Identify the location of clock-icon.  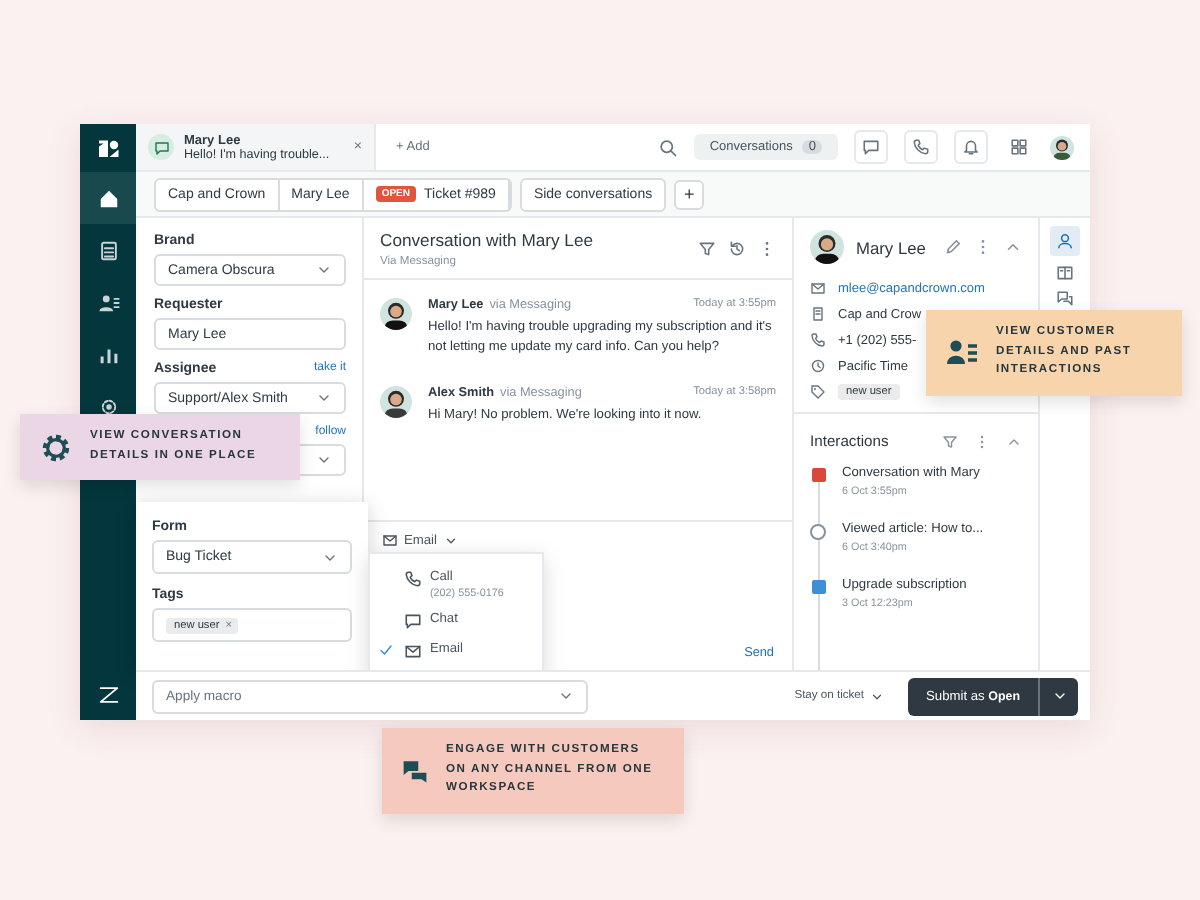
(818, 366).